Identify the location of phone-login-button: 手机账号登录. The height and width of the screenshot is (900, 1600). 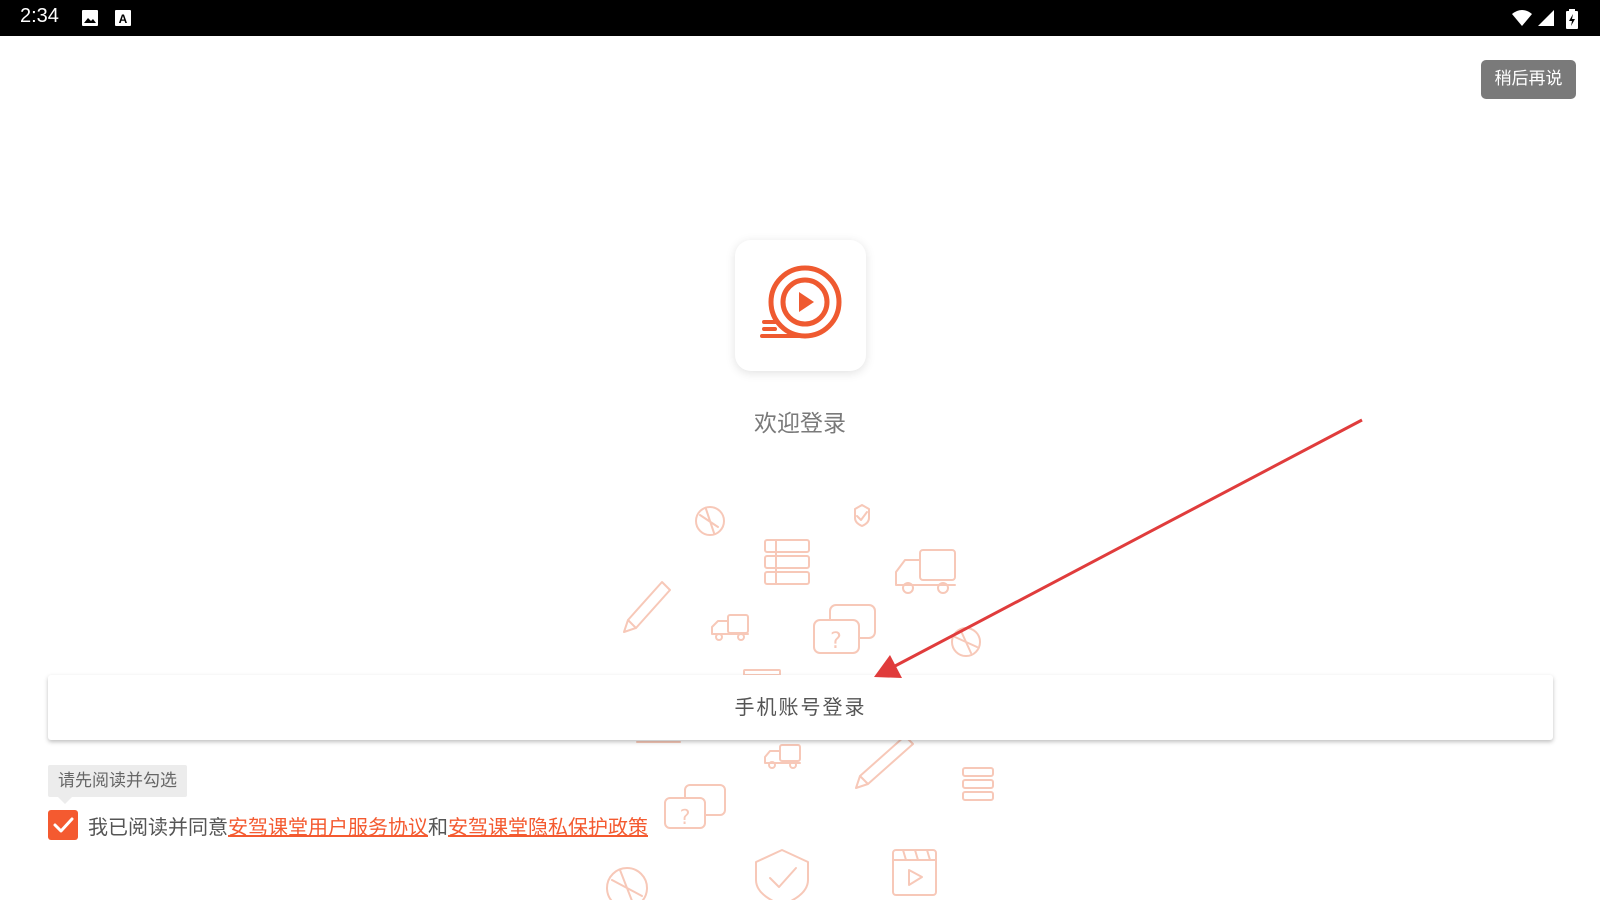
(800, 707).